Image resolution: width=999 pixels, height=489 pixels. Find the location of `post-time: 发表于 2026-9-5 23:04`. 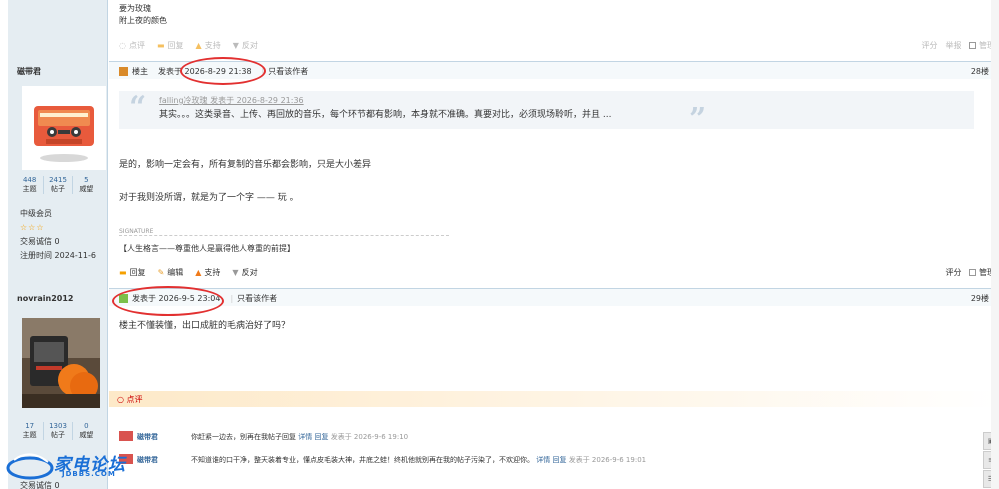

post-time: 发表于 2026-9-5 23:04 is located at coordinates (176, 298).